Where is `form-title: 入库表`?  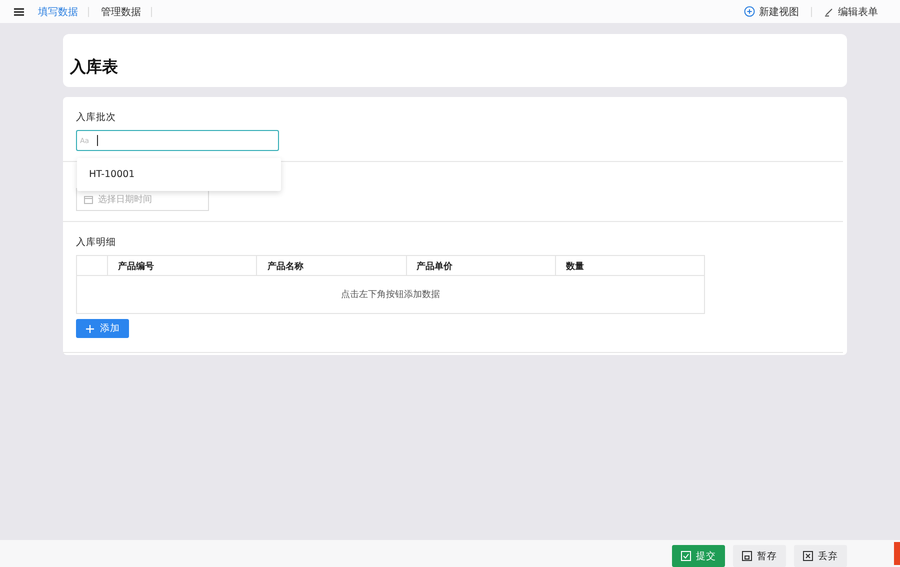
form-title: 入库表 is located at coordinates (94, 67).